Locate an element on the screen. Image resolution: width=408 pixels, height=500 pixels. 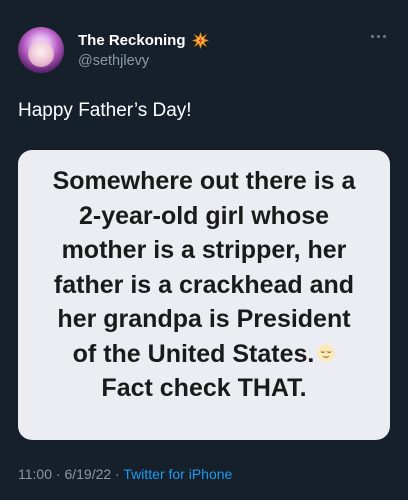
meme-line: 2-year-old girl whose is located at coordinates (204, 215).